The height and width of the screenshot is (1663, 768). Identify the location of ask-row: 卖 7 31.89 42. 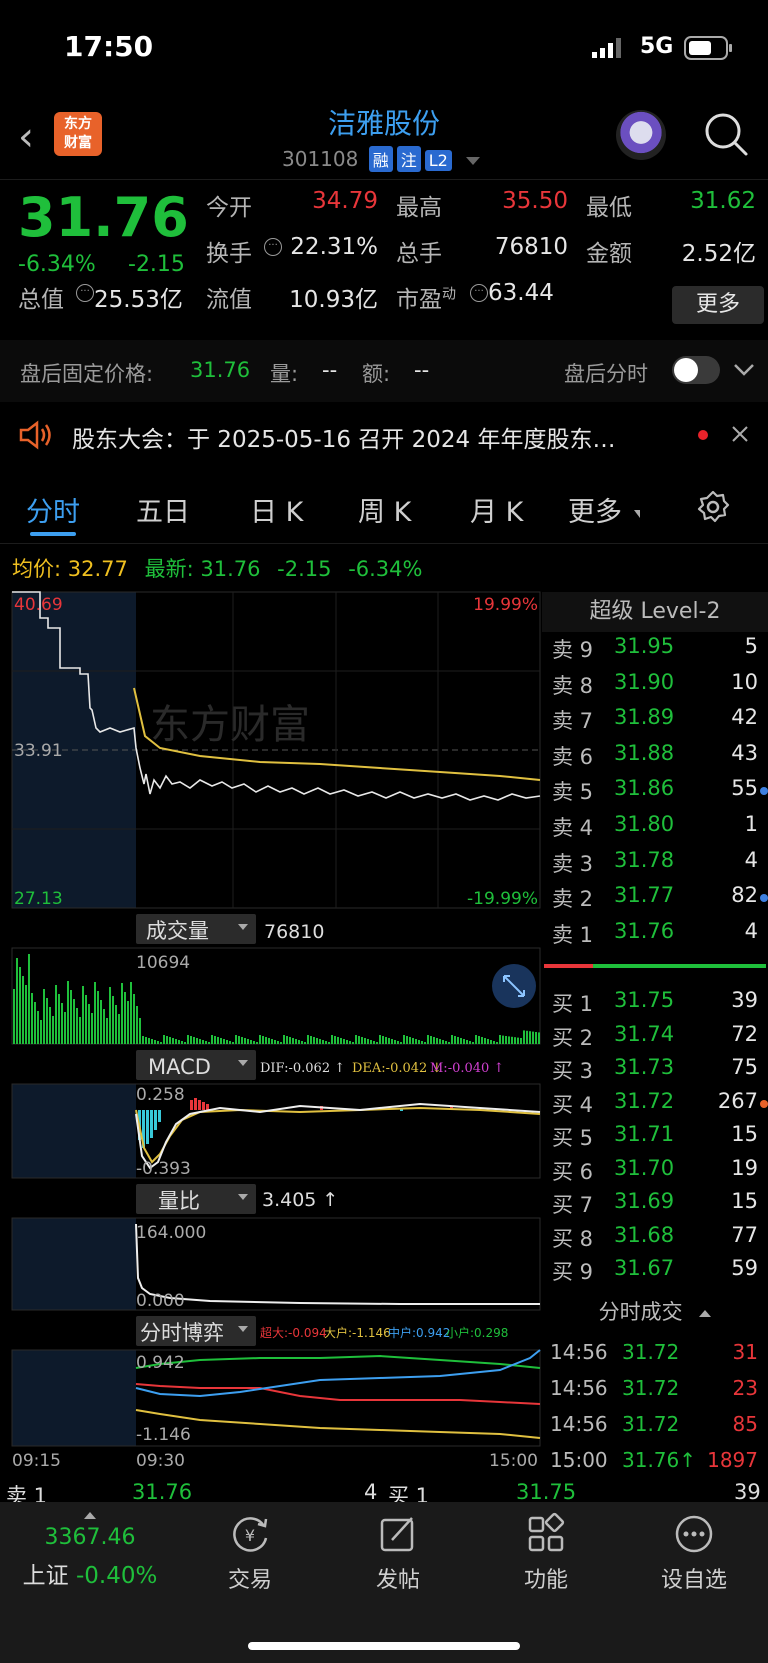
(655, 722).